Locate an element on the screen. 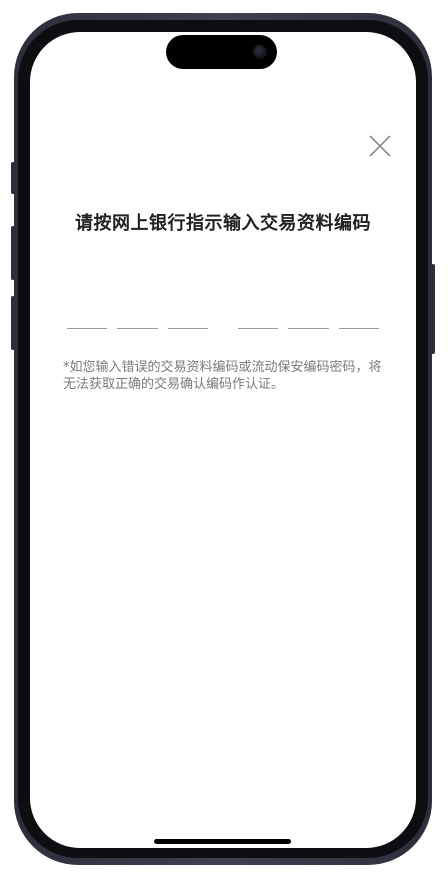 This screenshot has height=880, width=448. close-button is located at coordinates (380, 146).